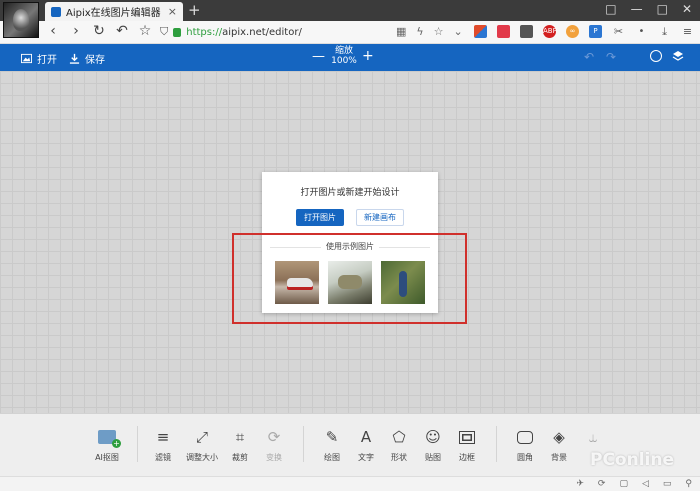 Image resolution: width=700 pixels, height=491 pixels. Describe the element at coordinates (21, 20) in the screenshot. I see `profile-avatar` at that location.